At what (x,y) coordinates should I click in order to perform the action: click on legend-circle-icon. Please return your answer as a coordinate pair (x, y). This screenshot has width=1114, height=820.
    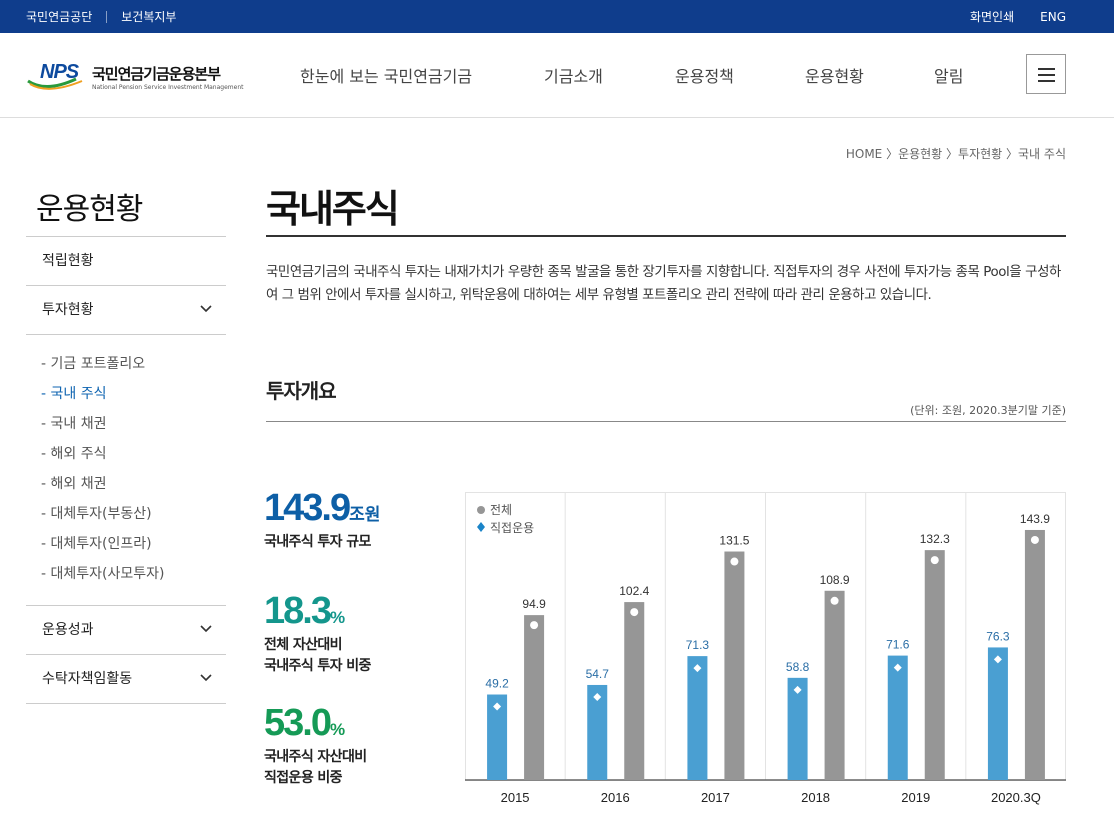
    Looking at the image, I should click on (481, 510).